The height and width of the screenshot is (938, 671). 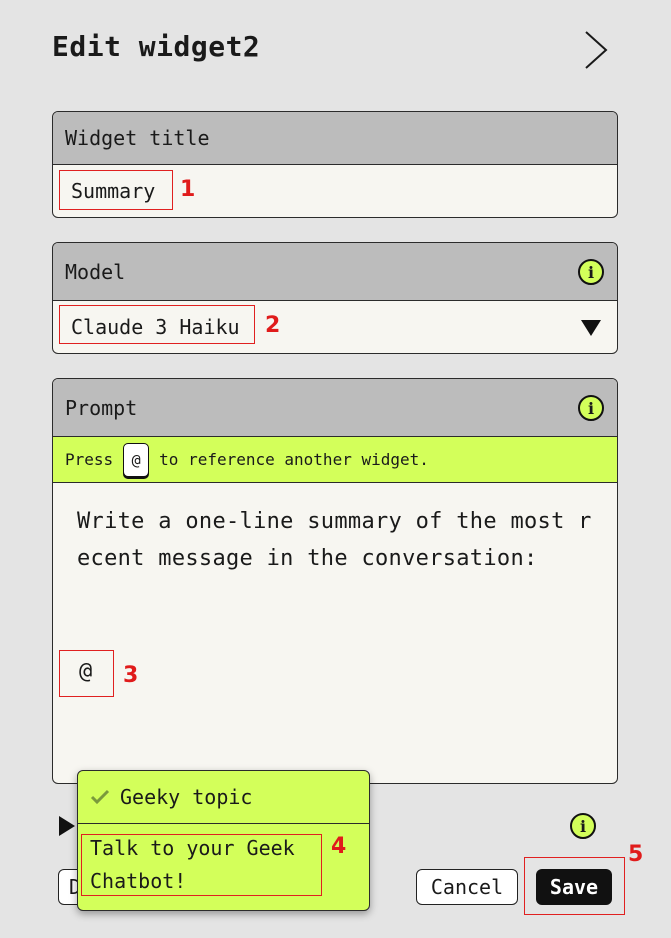 What do you see at coordinates (95, 271) in the screenshot?
I see `model-label: Model` at bounding box center [95, 271].